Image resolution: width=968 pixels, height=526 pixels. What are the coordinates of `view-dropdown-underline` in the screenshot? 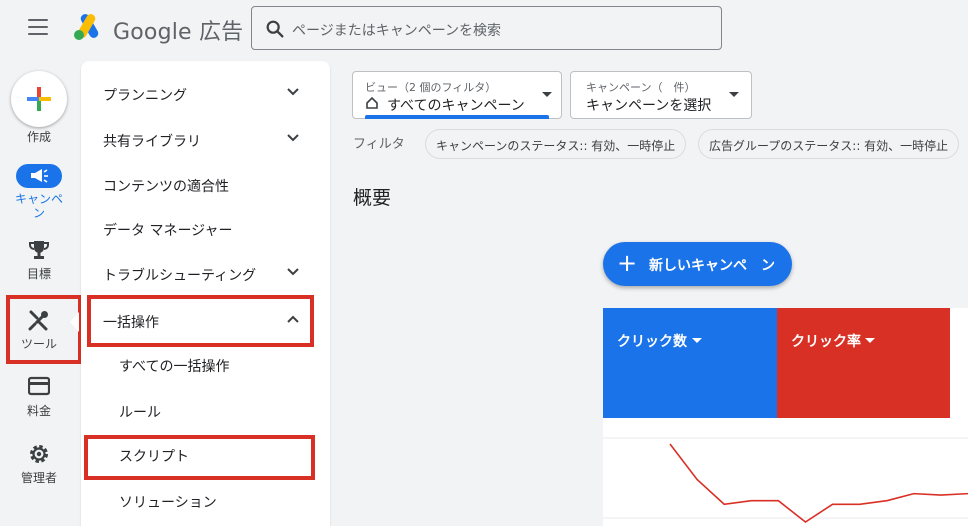 It's located at (457, 117).